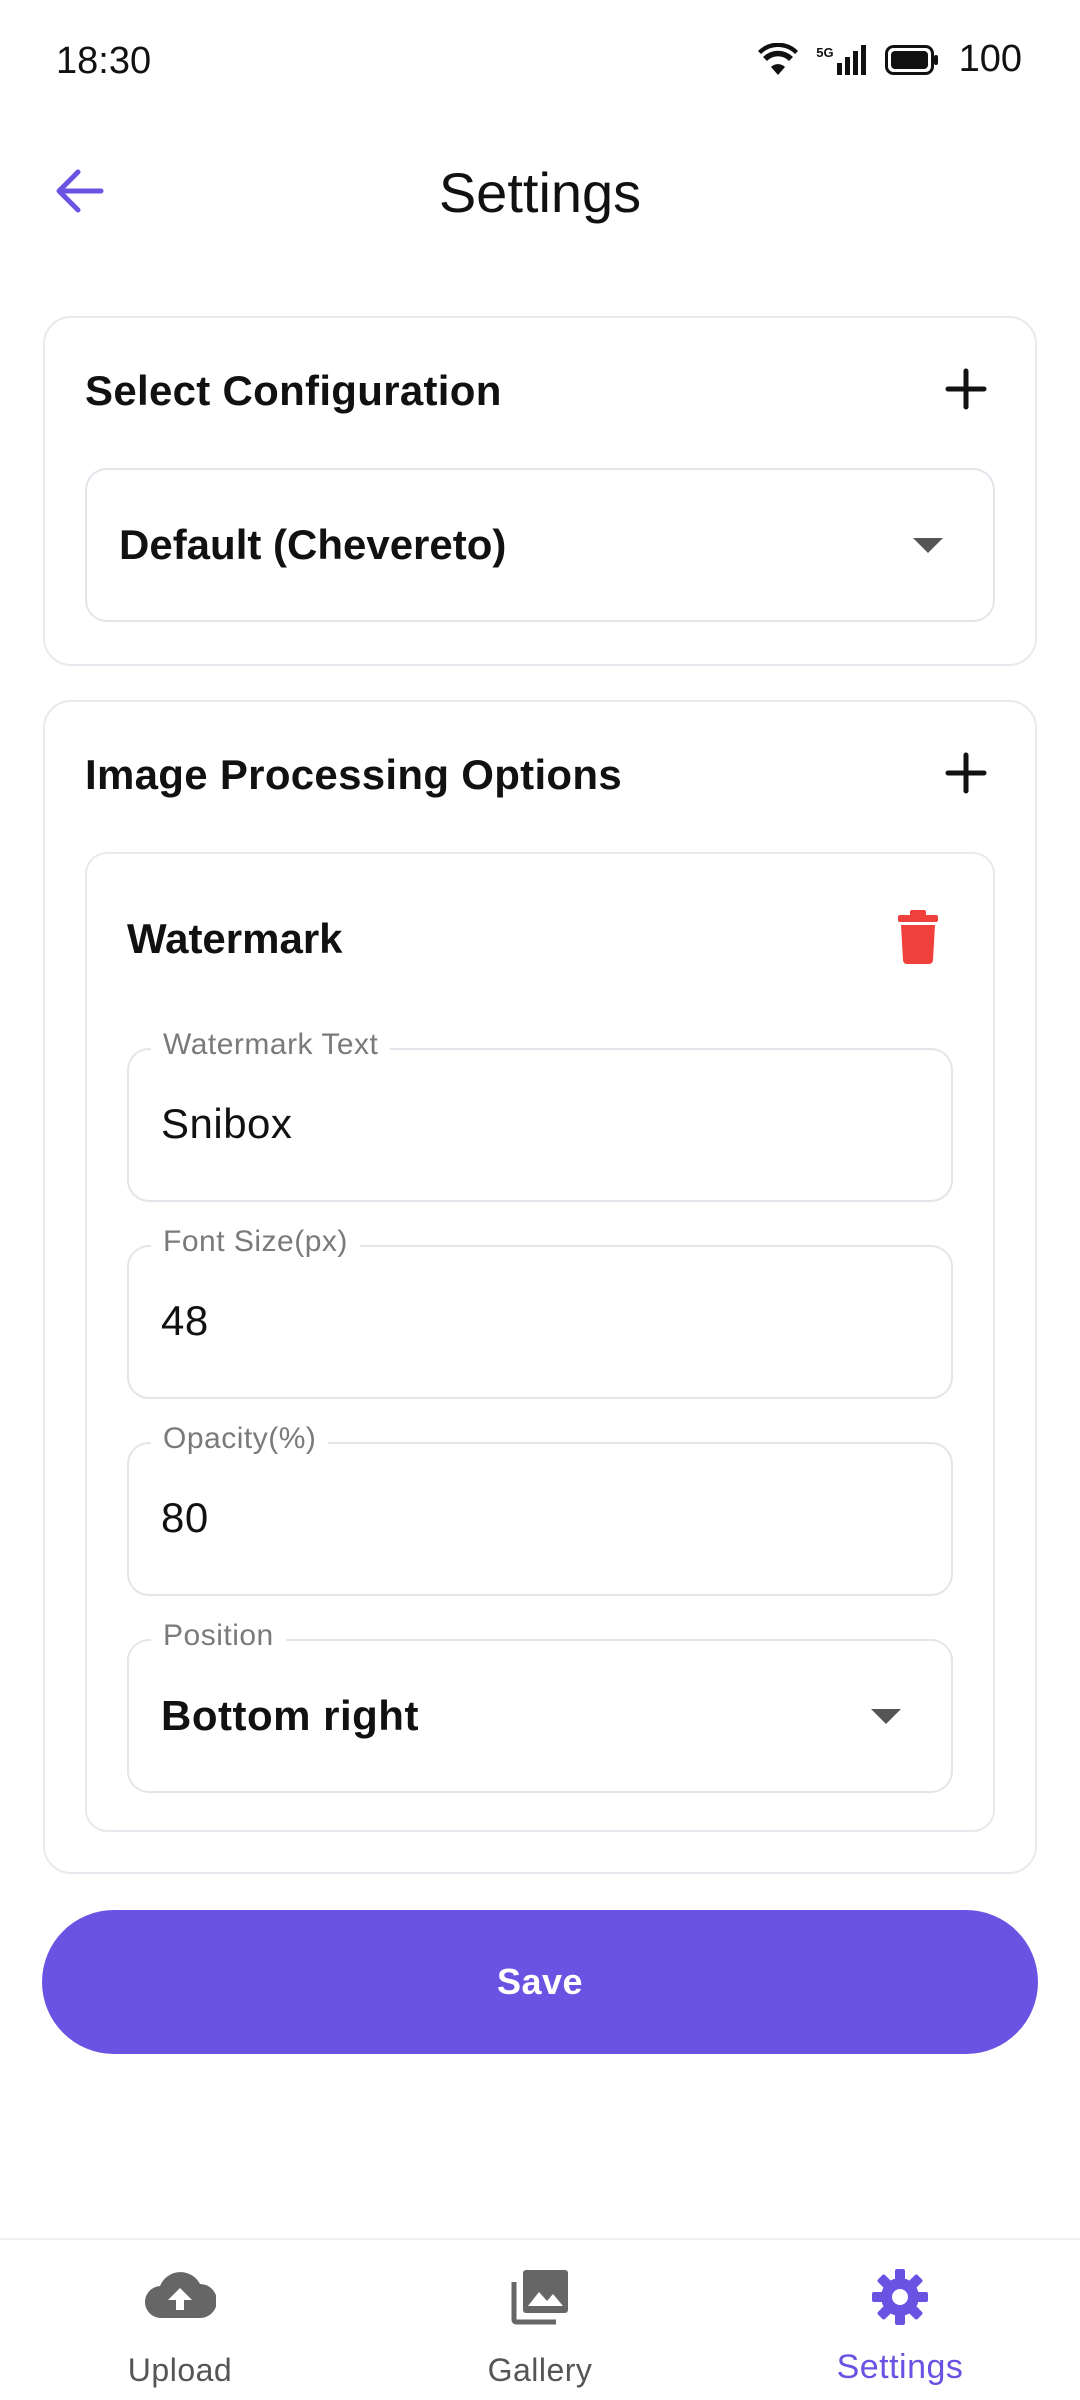 The height and width of the screenshot is (2400, 1080). I want to click on status-time: 18:30, so click(104, 61).